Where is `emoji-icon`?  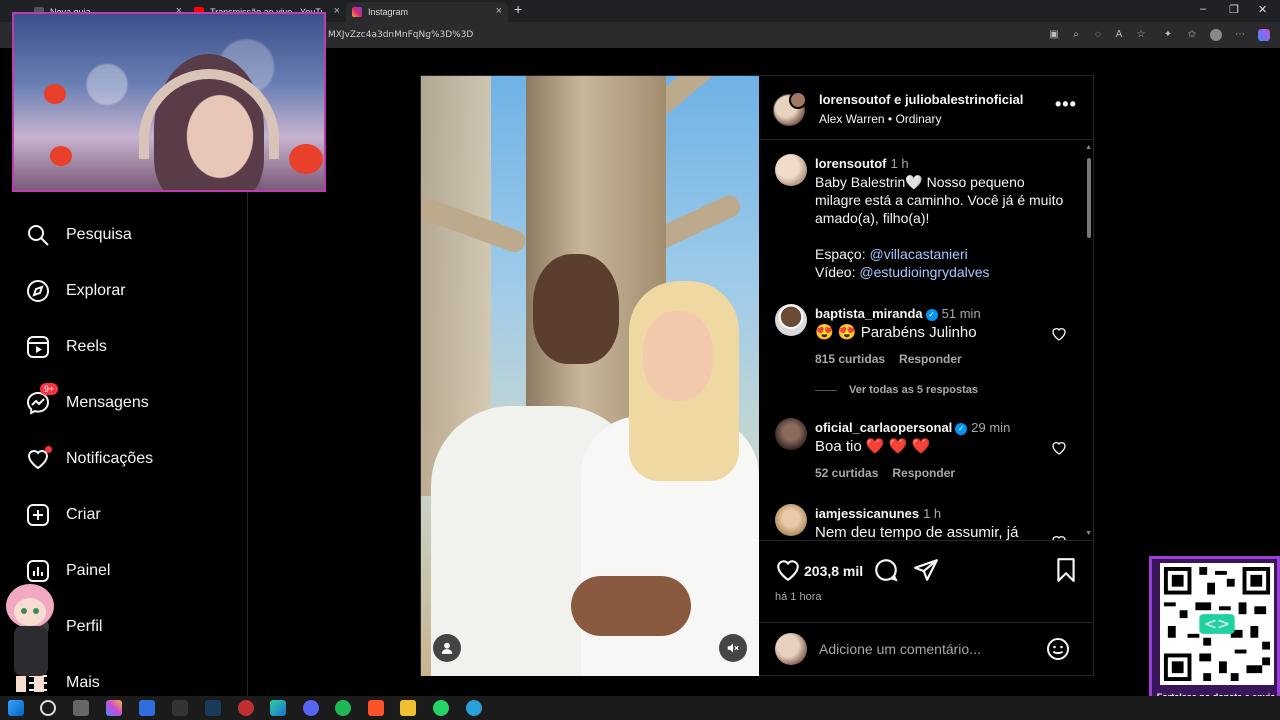 emoji-icon is located at coordinates (1058, 649).